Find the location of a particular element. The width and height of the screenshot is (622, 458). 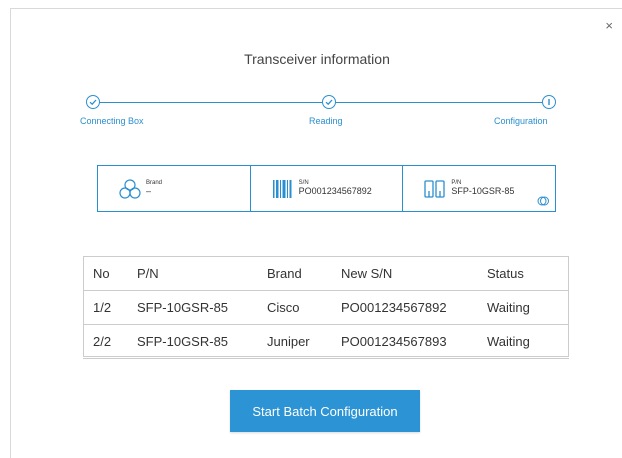

column-header-no: No is located at coordinates (105, 273).